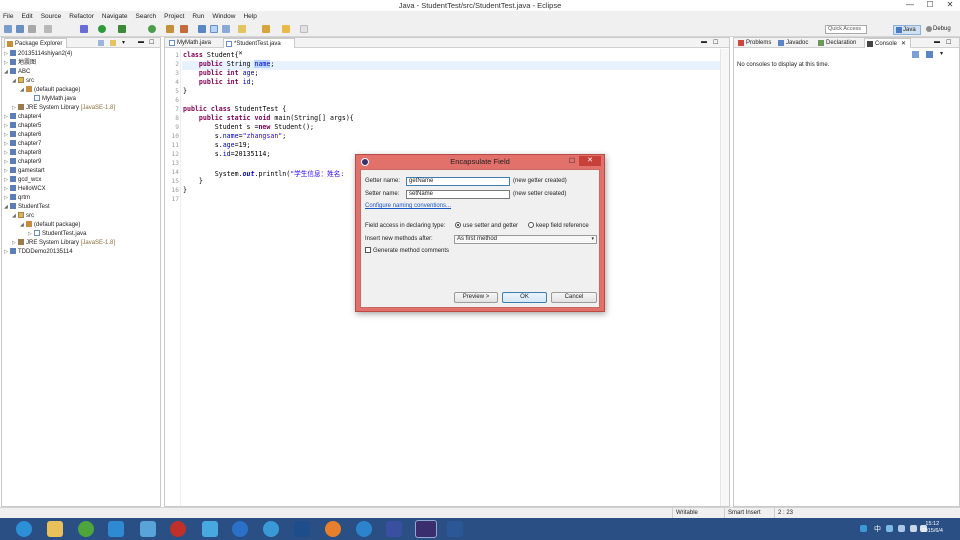  What do you see at coordinates (889, 528) in the screenshot?
I see `tray-moon-icon` at bounding box center [889, 528].